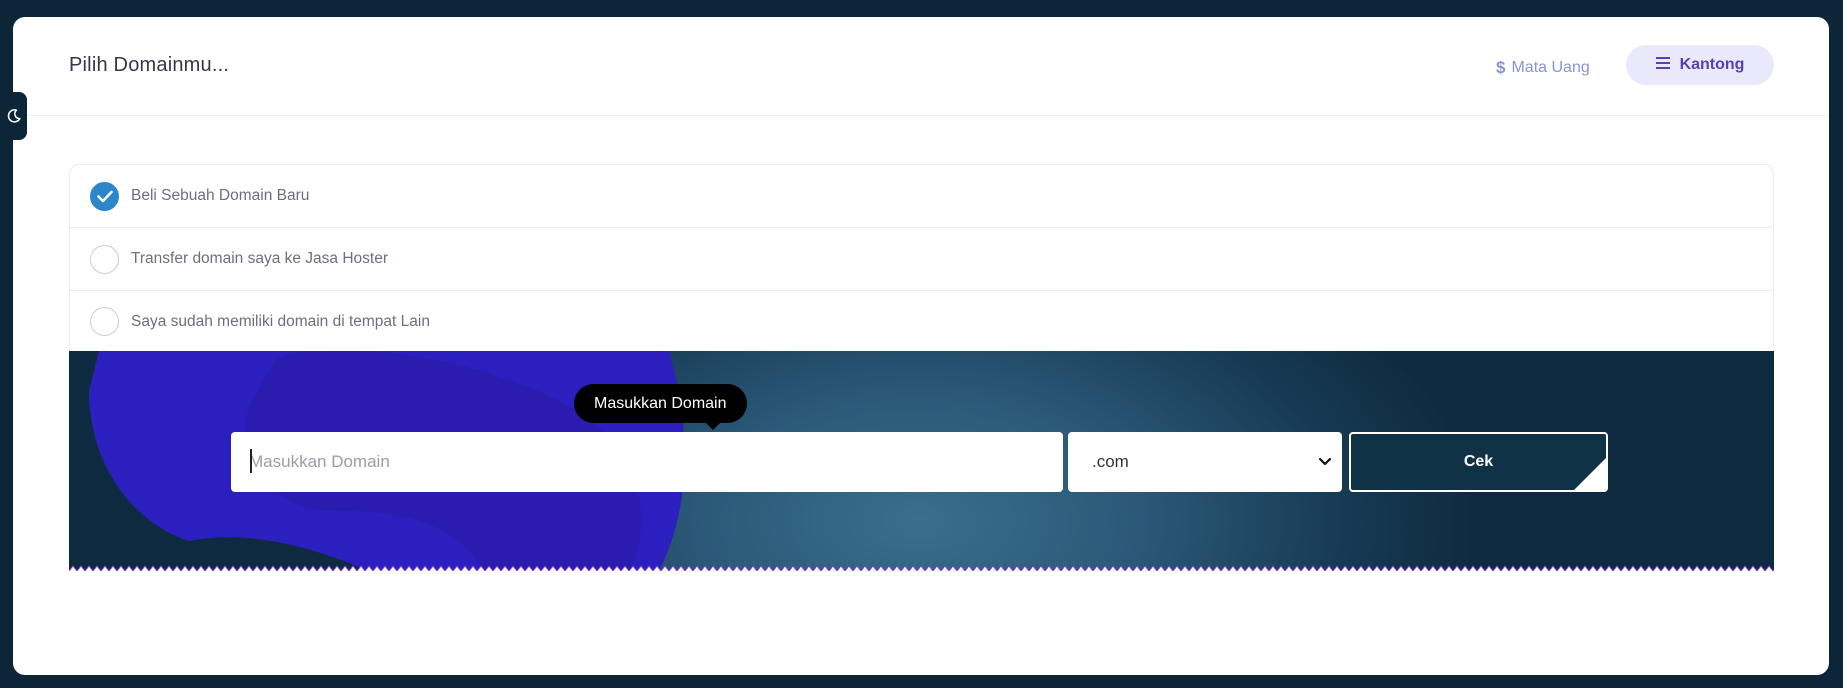  What do you see at coordinates (1712, 64) in the screenshot?
I see `cart-label: Kantong` at bounding box center [1712, 64].